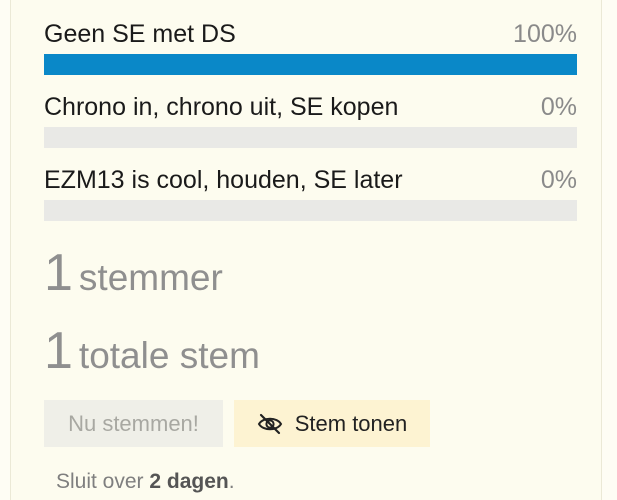  What do you see at coordinates (545, 34) in the screenshot?
I see `poll-option-percent: 100%` at bounding box center [545, 34].